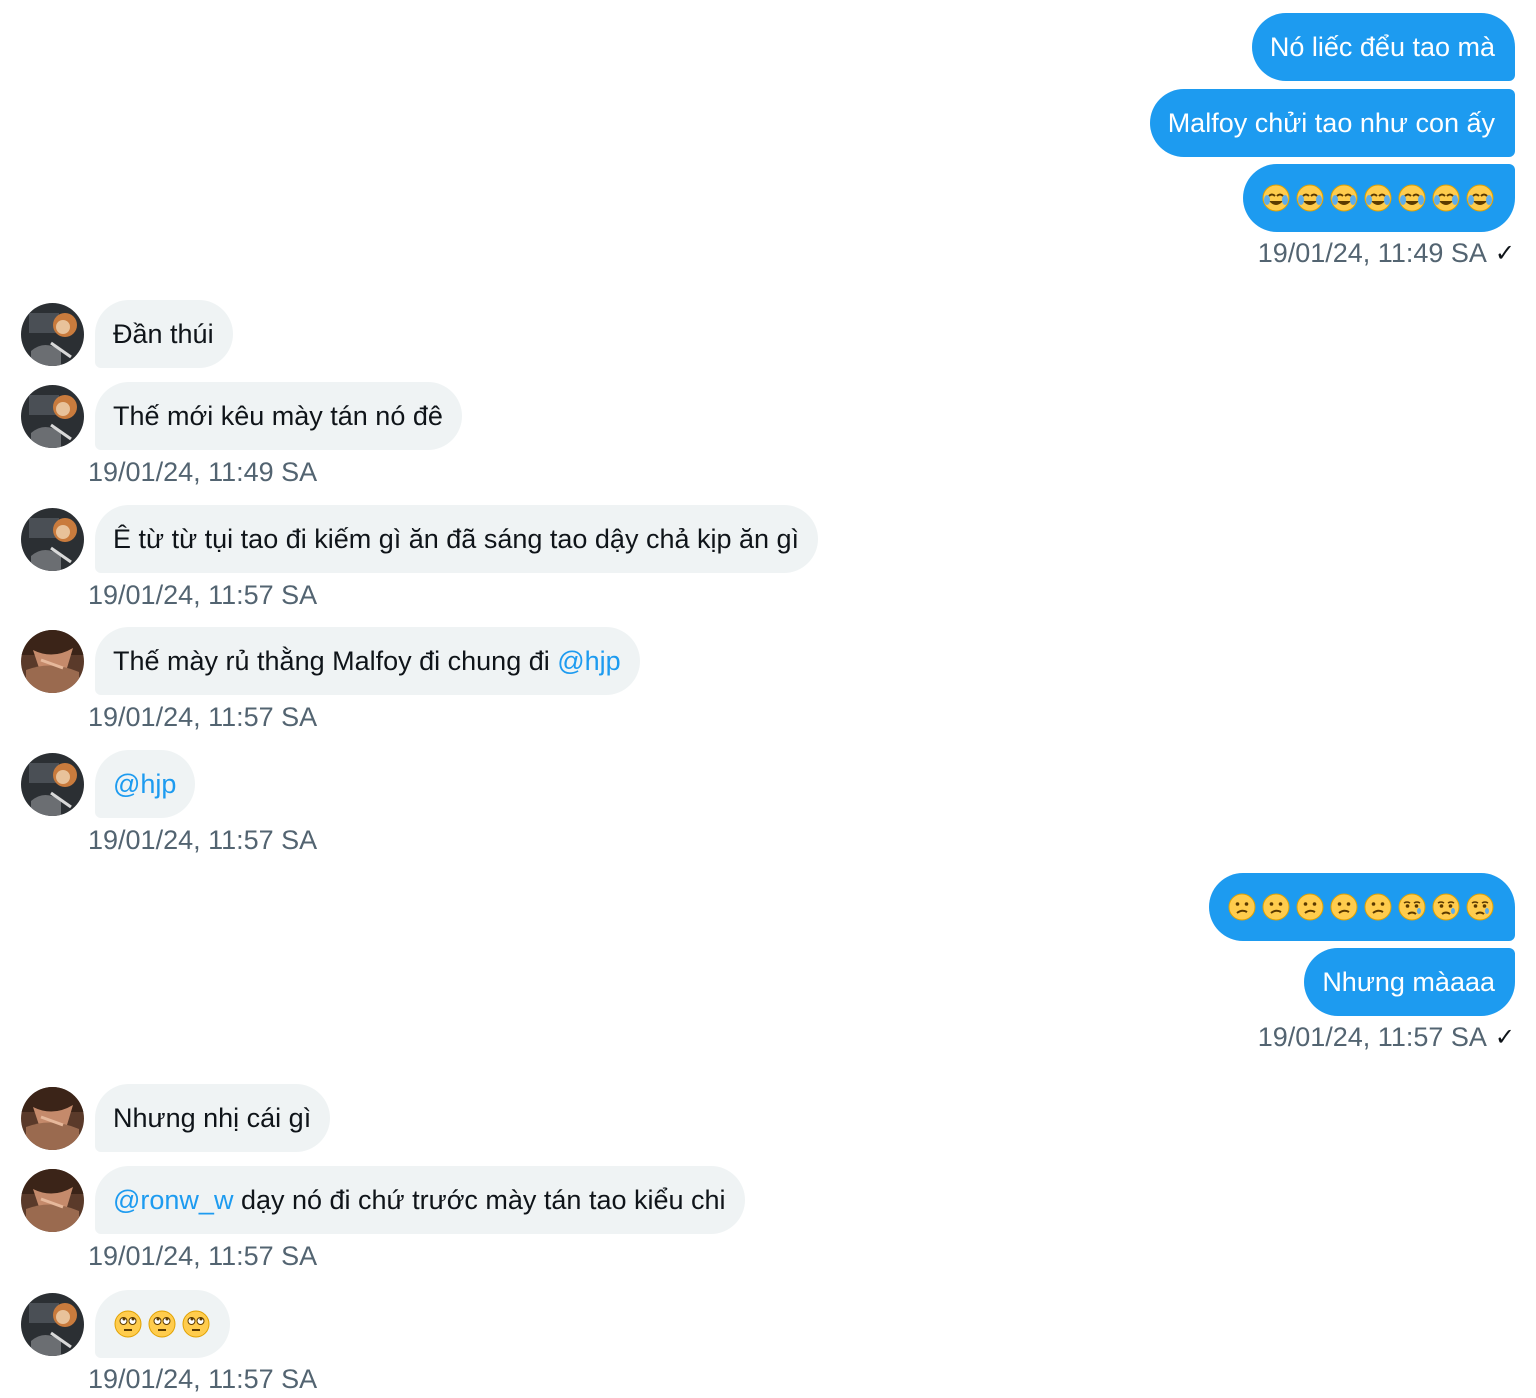 Image resolution: width=1536 pixels, height=1398 pixels. I want to click on message-text: dạy nó đi chứ trước mày tán tao kiểu chi, so click(479, 1200).